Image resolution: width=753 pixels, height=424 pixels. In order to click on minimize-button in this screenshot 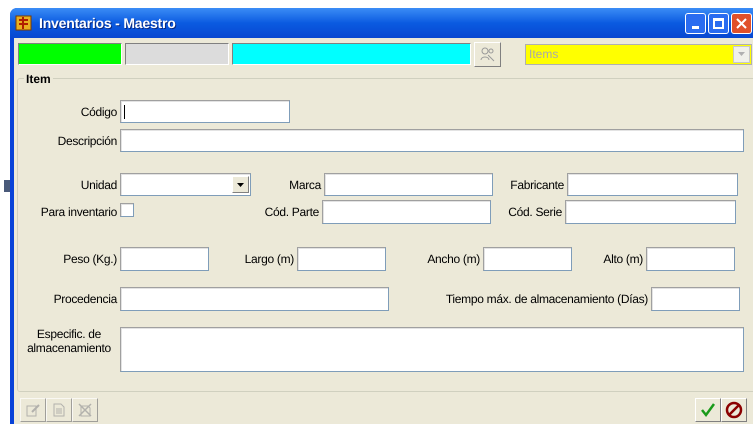, I will do `click(695, 23)`.